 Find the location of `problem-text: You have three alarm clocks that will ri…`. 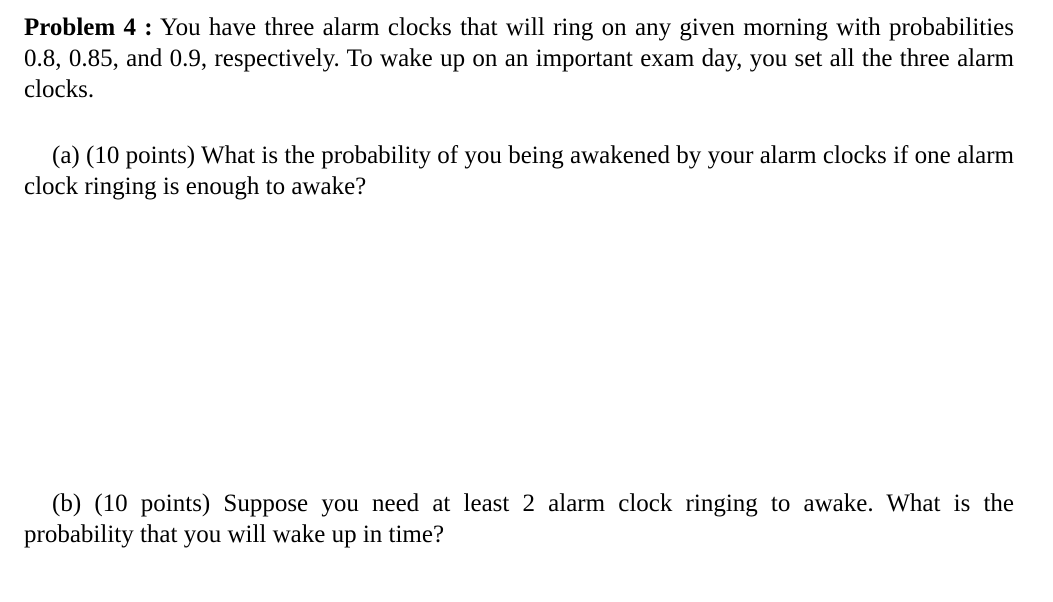

problem-text: You have three alarm clocks that will ri… is located at coordinates (519, 58).